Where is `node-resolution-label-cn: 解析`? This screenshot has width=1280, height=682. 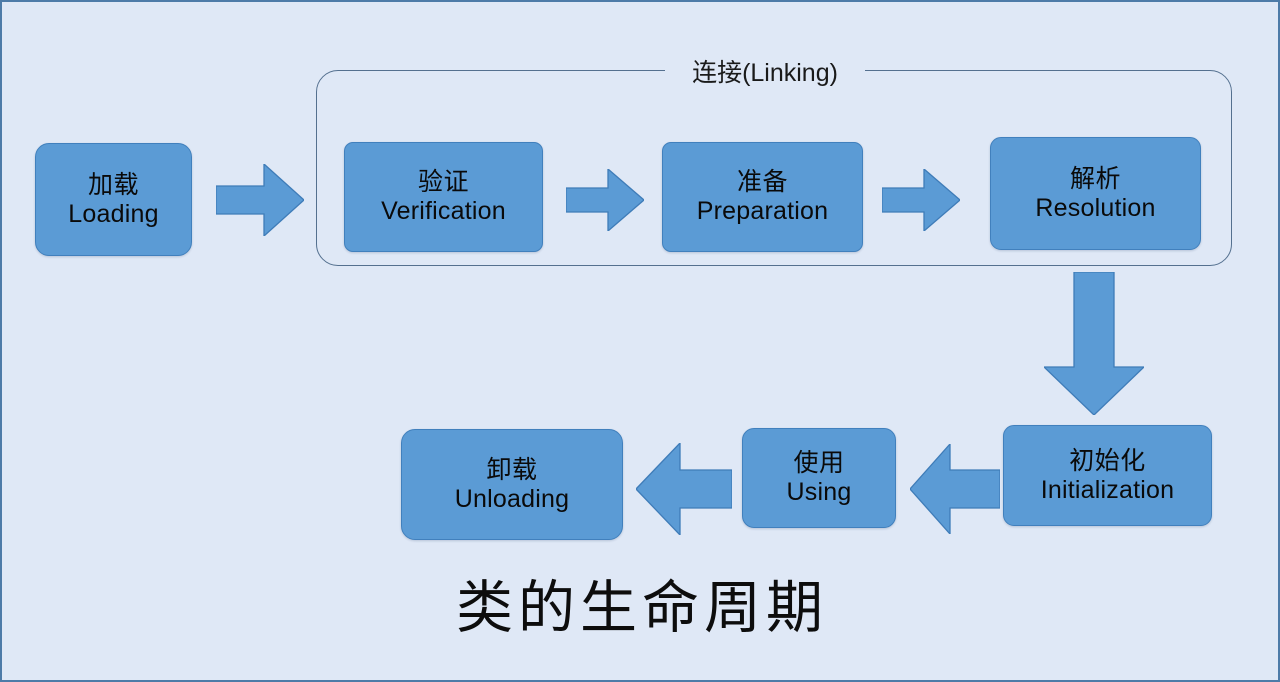 node-resolution-label-cn: 解析 is located at coordinates (1095, 178).